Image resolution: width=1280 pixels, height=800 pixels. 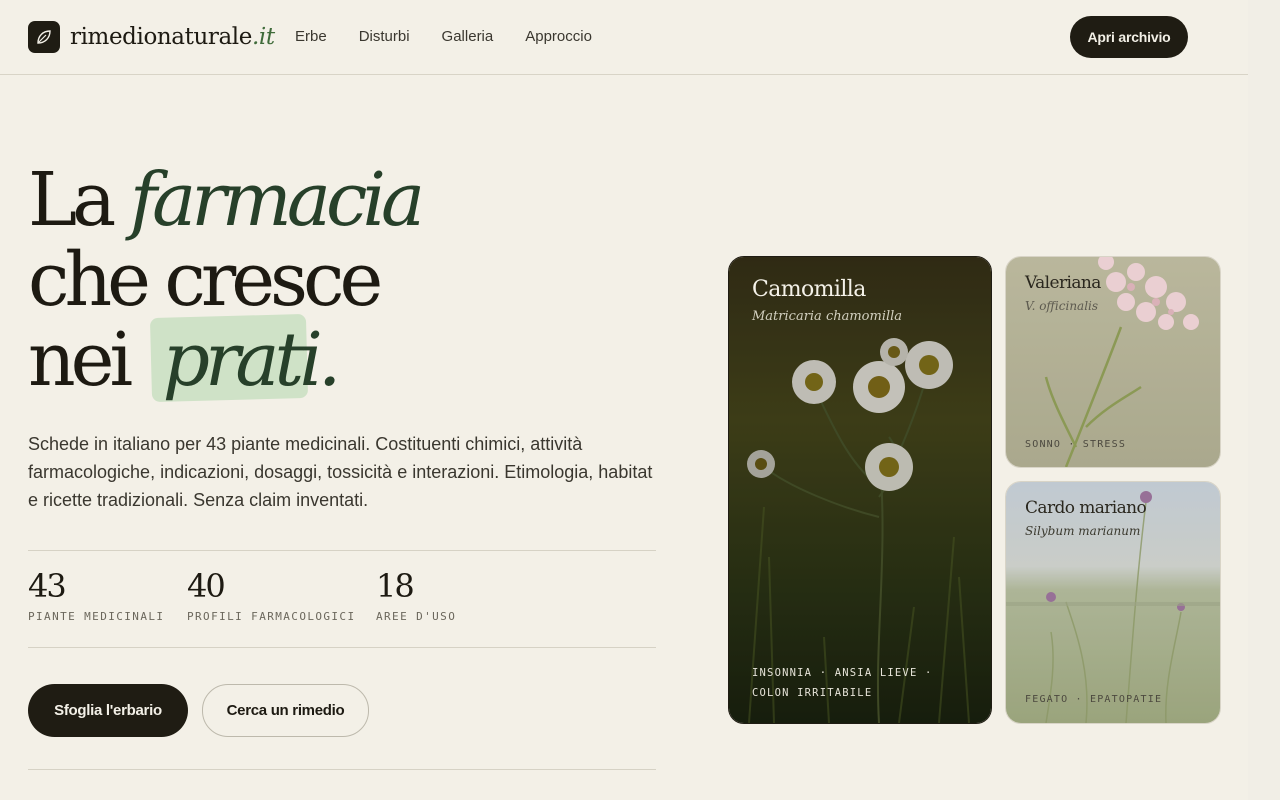 I want to click on search-remedy-button: Cerca un rimedio, so click(x=285, y=710).